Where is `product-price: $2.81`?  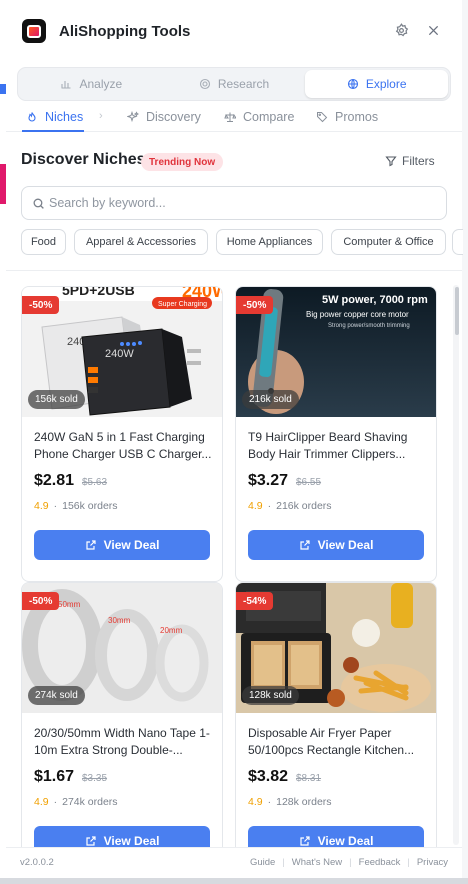
product-price: $2.81 is located at coordinates (54, 480).